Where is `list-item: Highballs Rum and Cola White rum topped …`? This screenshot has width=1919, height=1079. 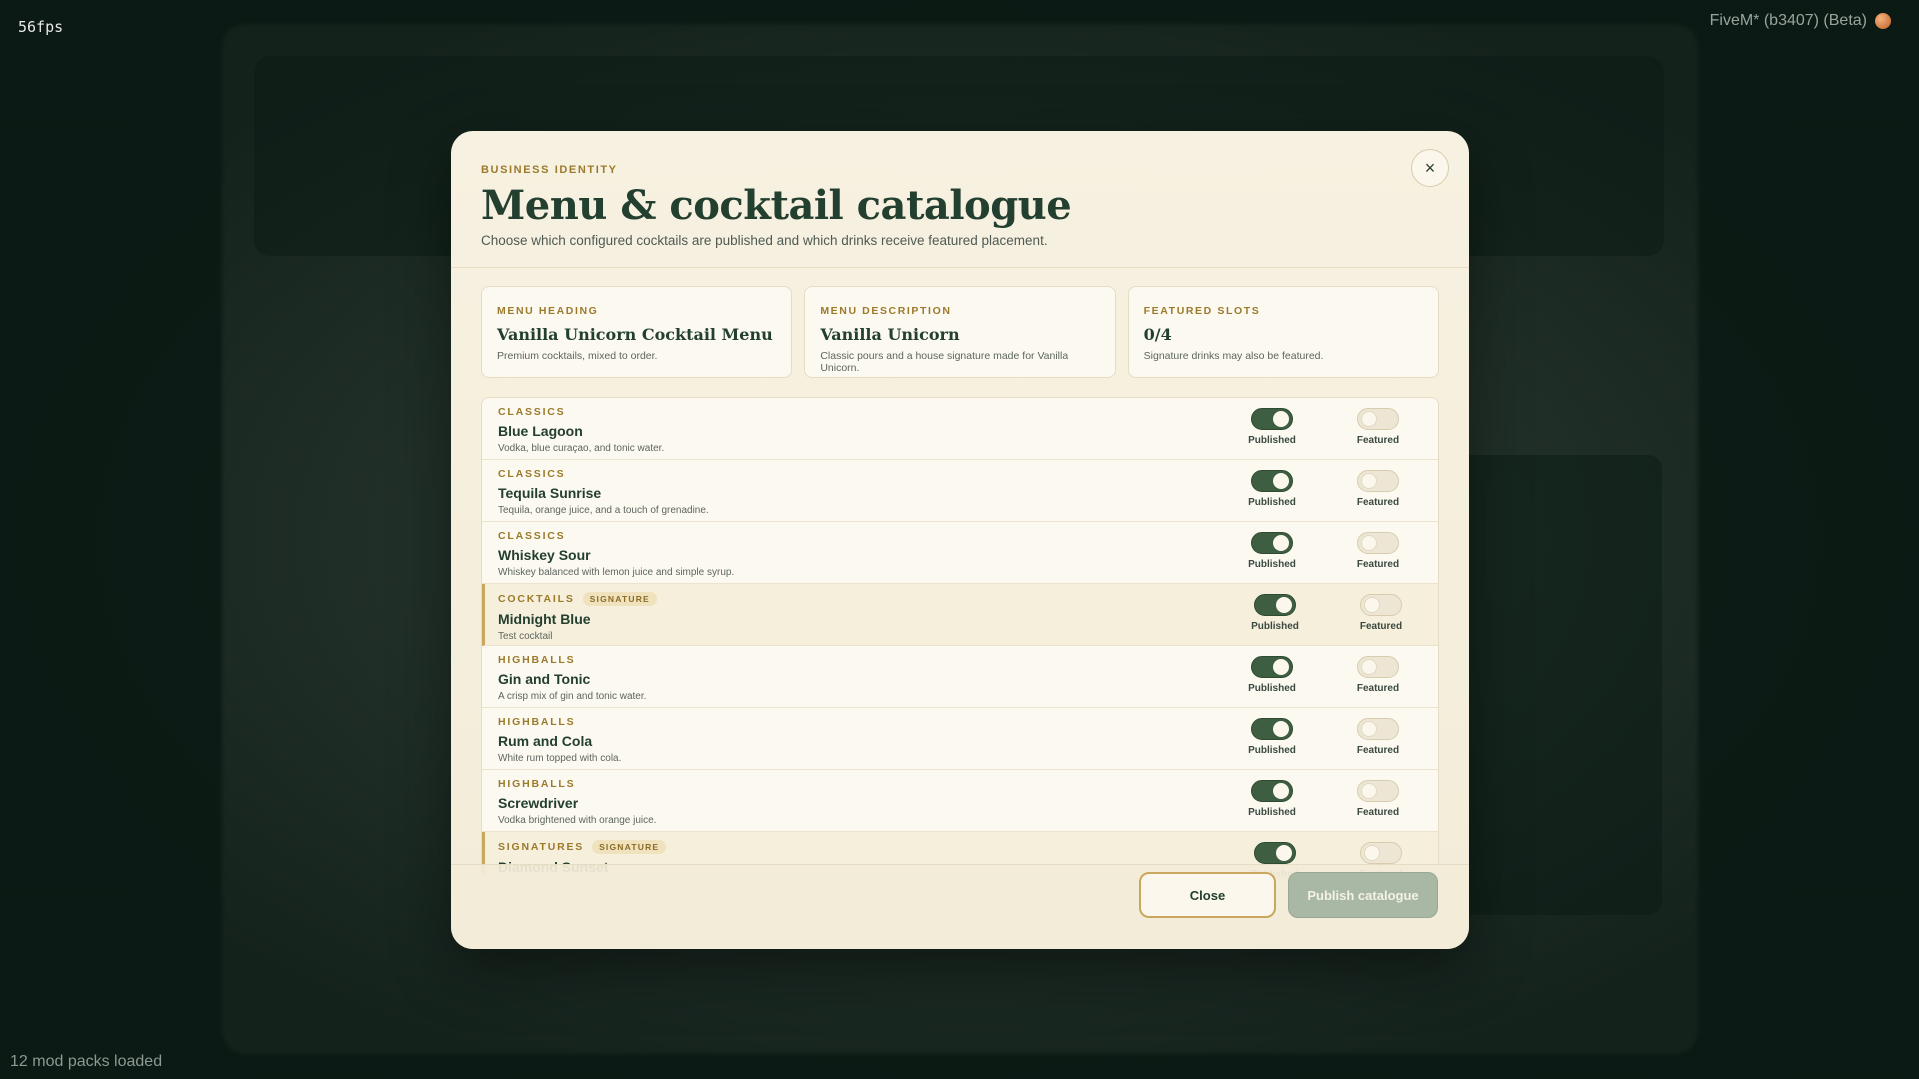 list-item: Highballs Rum and Cola White rum topped … is located at coordinates (960, 739).